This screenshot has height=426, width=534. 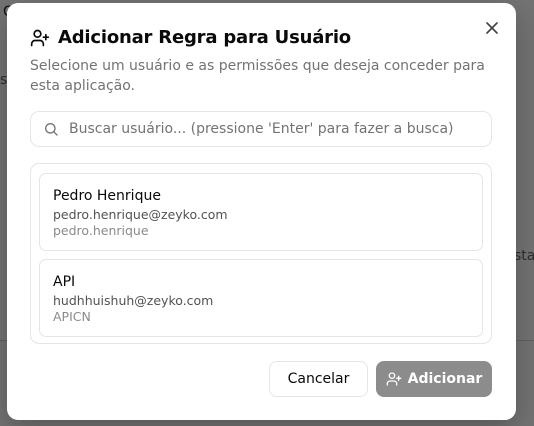 I want to click on add-button: Adicionar, so click(x=434, y=379).